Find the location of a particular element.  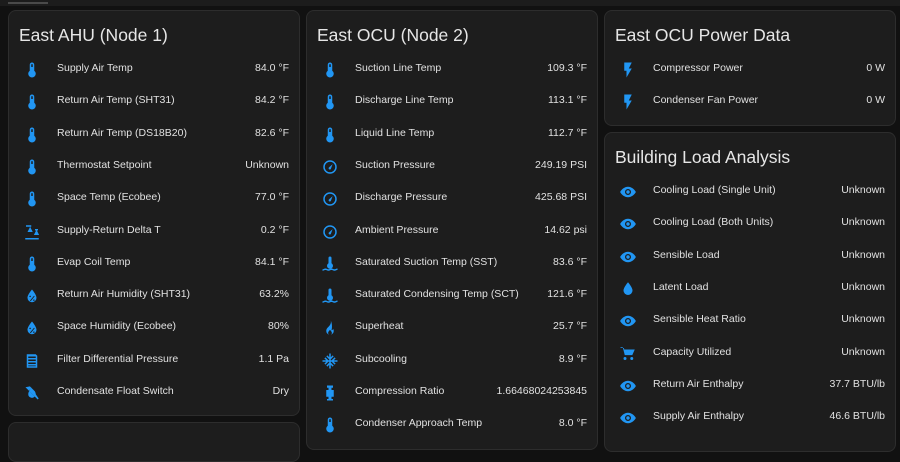

entity-label: Capacity Utilized is located at coordinates (692, 351).